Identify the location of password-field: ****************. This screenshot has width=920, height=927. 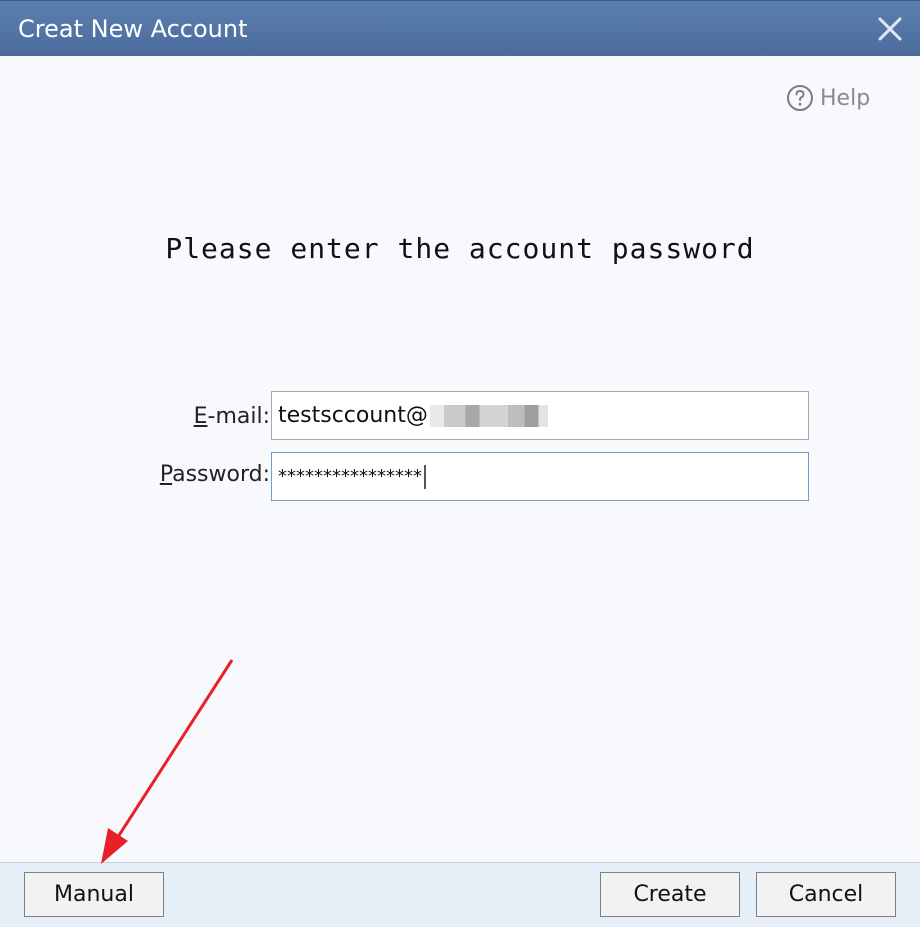
(540, 476).